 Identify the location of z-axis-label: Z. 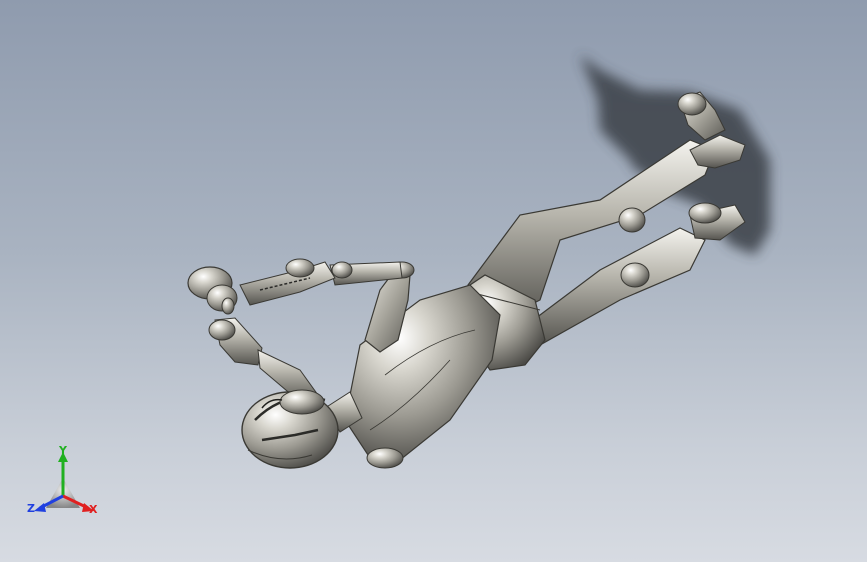
(31, 508).